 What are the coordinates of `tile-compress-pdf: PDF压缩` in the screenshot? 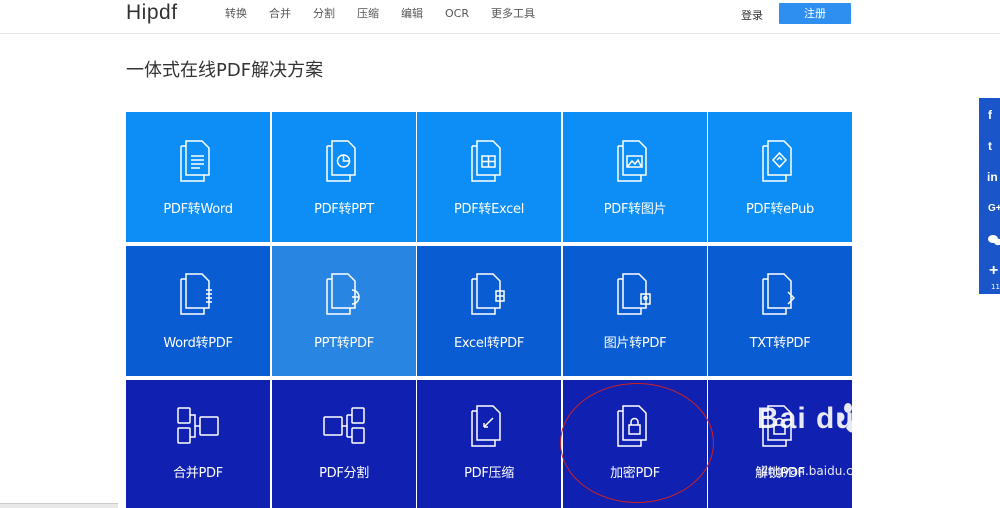 It's located at (489, 444).